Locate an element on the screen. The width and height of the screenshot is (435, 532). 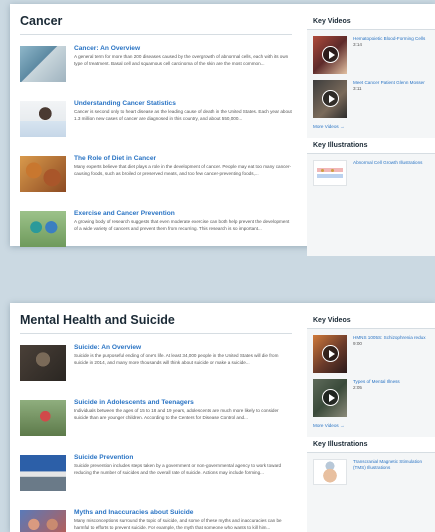
article-title-link: Cancer: An Overview is located at coordinates (183, 48).